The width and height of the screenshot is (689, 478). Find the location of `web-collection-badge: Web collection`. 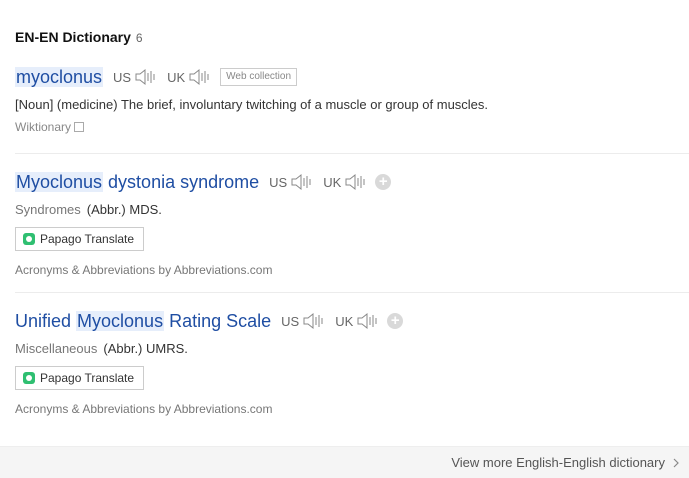

web-collection-badge: Web collection is located at coordinates (259, 77).